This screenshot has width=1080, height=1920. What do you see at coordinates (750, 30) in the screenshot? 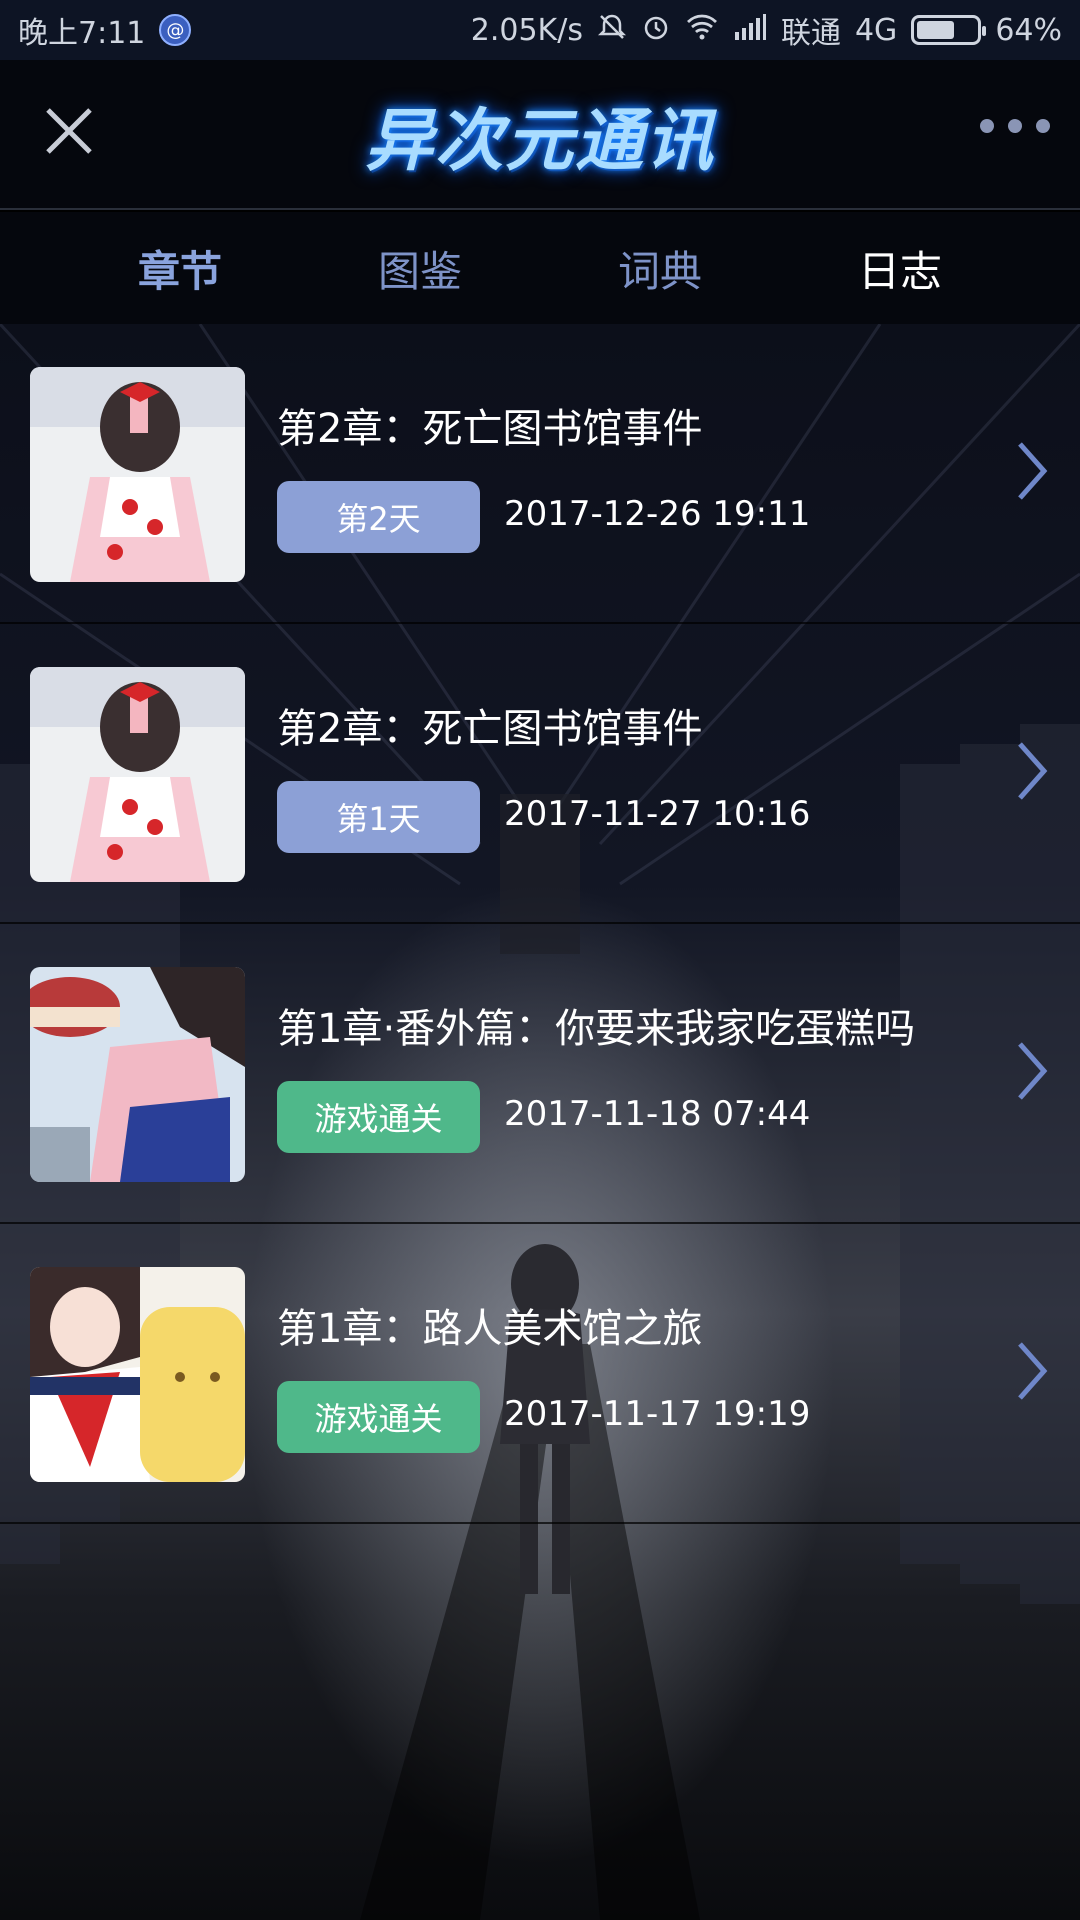
I see `signal-icon` at bounding box center [750, 30].